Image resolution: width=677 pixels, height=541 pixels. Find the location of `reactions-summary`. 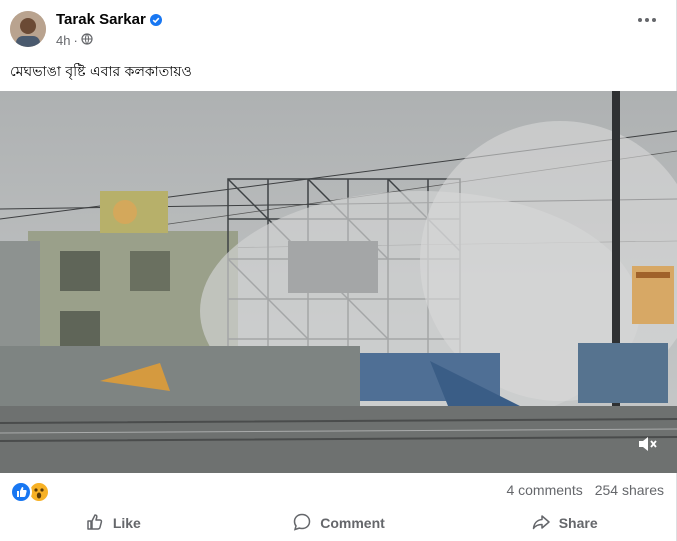

reactions-summary is located at coordinates (30, 492).